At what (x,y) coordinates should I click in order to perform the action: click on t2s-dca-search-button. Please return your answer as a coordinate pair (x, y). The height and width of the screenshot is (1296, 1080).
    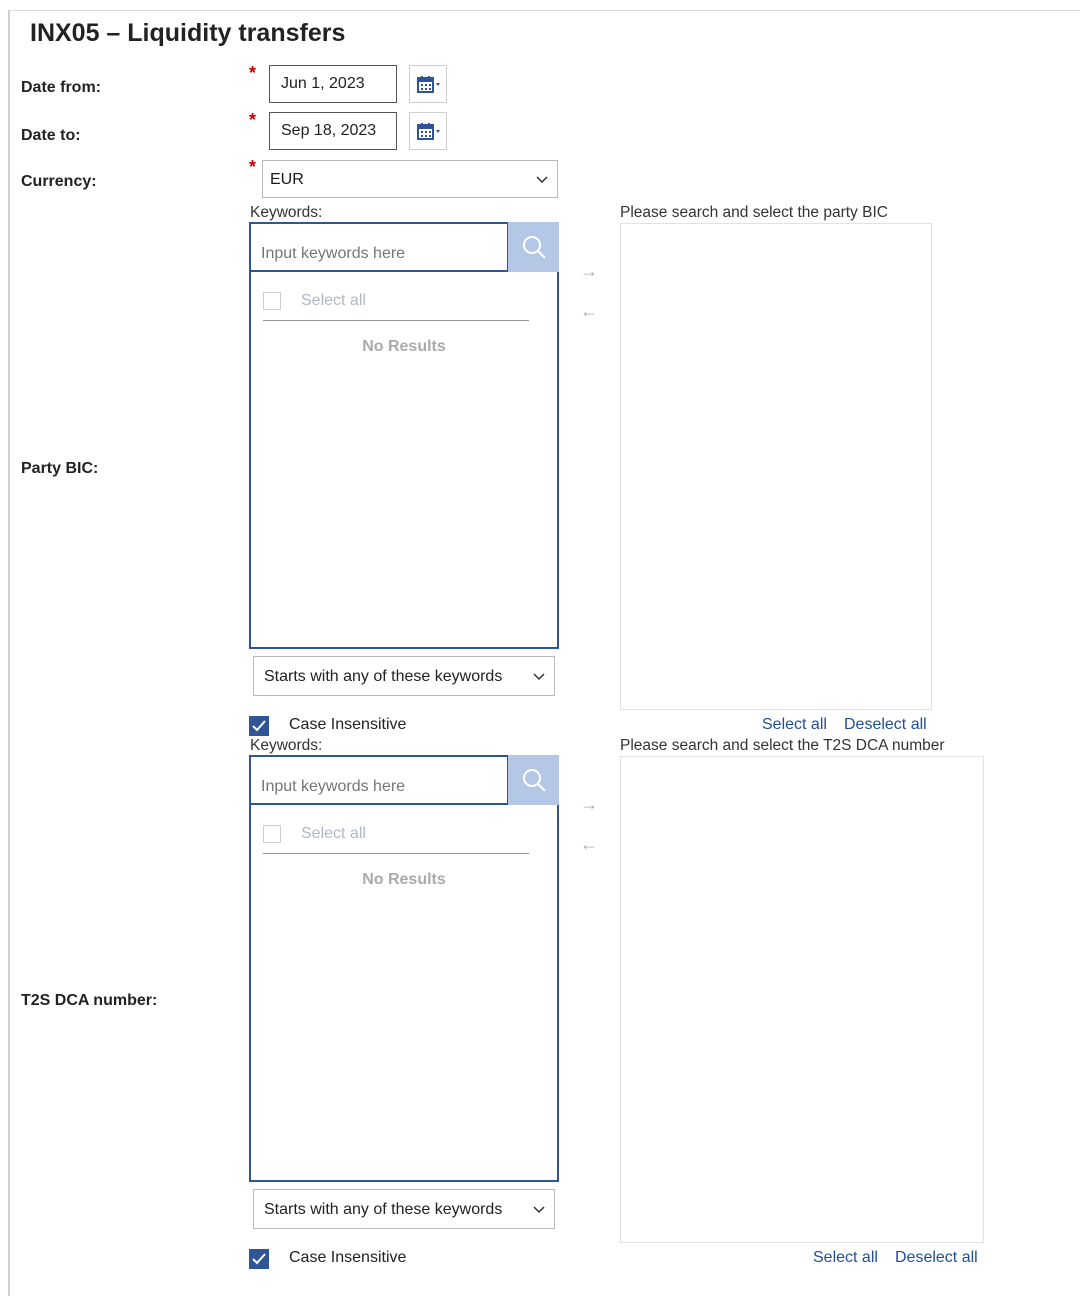
    Looking at the image, I should click on (533, 780).